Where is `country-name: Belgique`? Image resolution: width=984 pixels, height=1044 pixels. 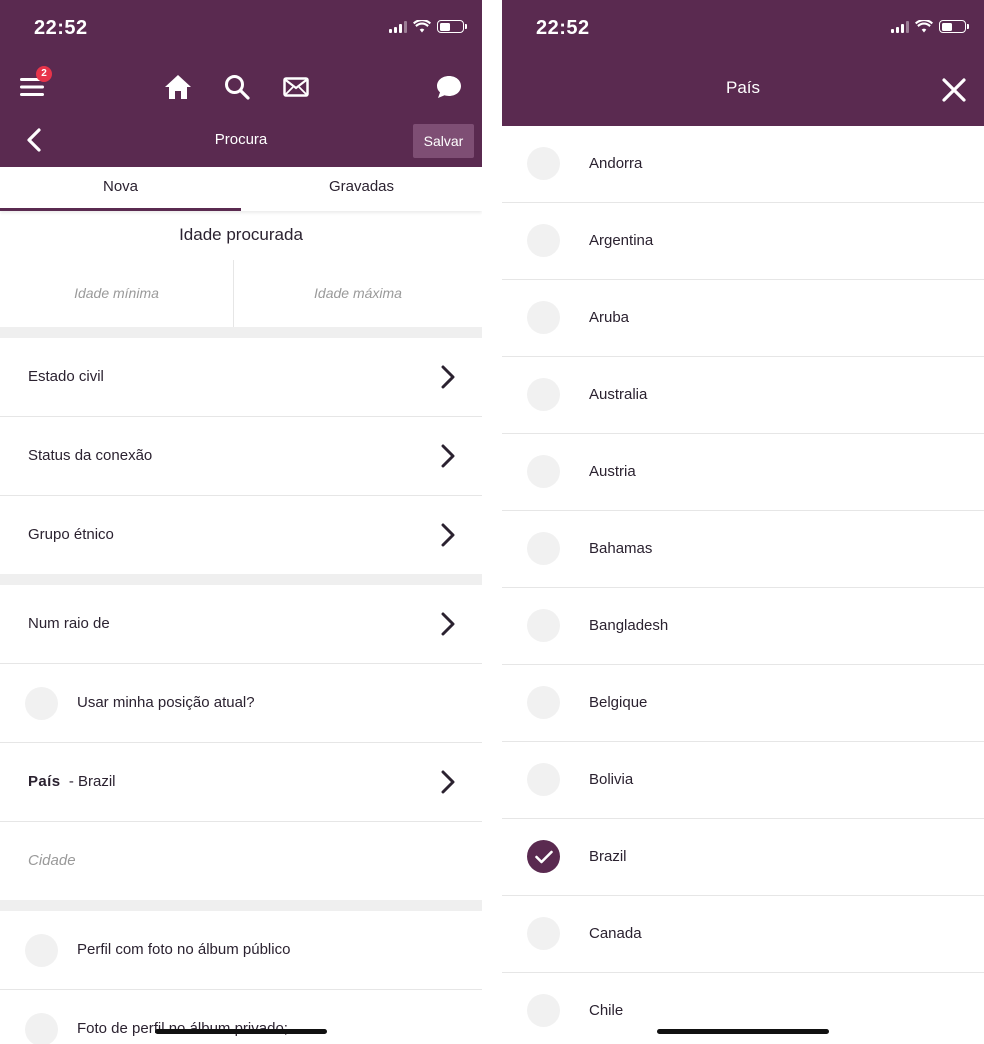 country-name: Belgique is located at coordinates (618, 702).